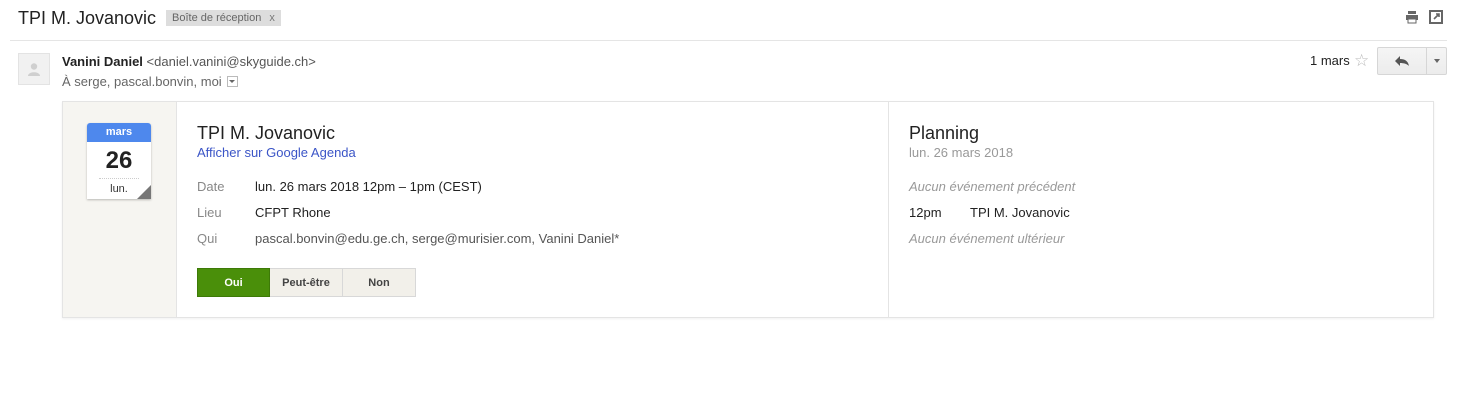  What do you see at coordinates (368, 186) in the screenshot?
I see `detail-value: lun. 26 mars 2018 12pm – 1pm (CEST)` at bounding box center [368, 186].